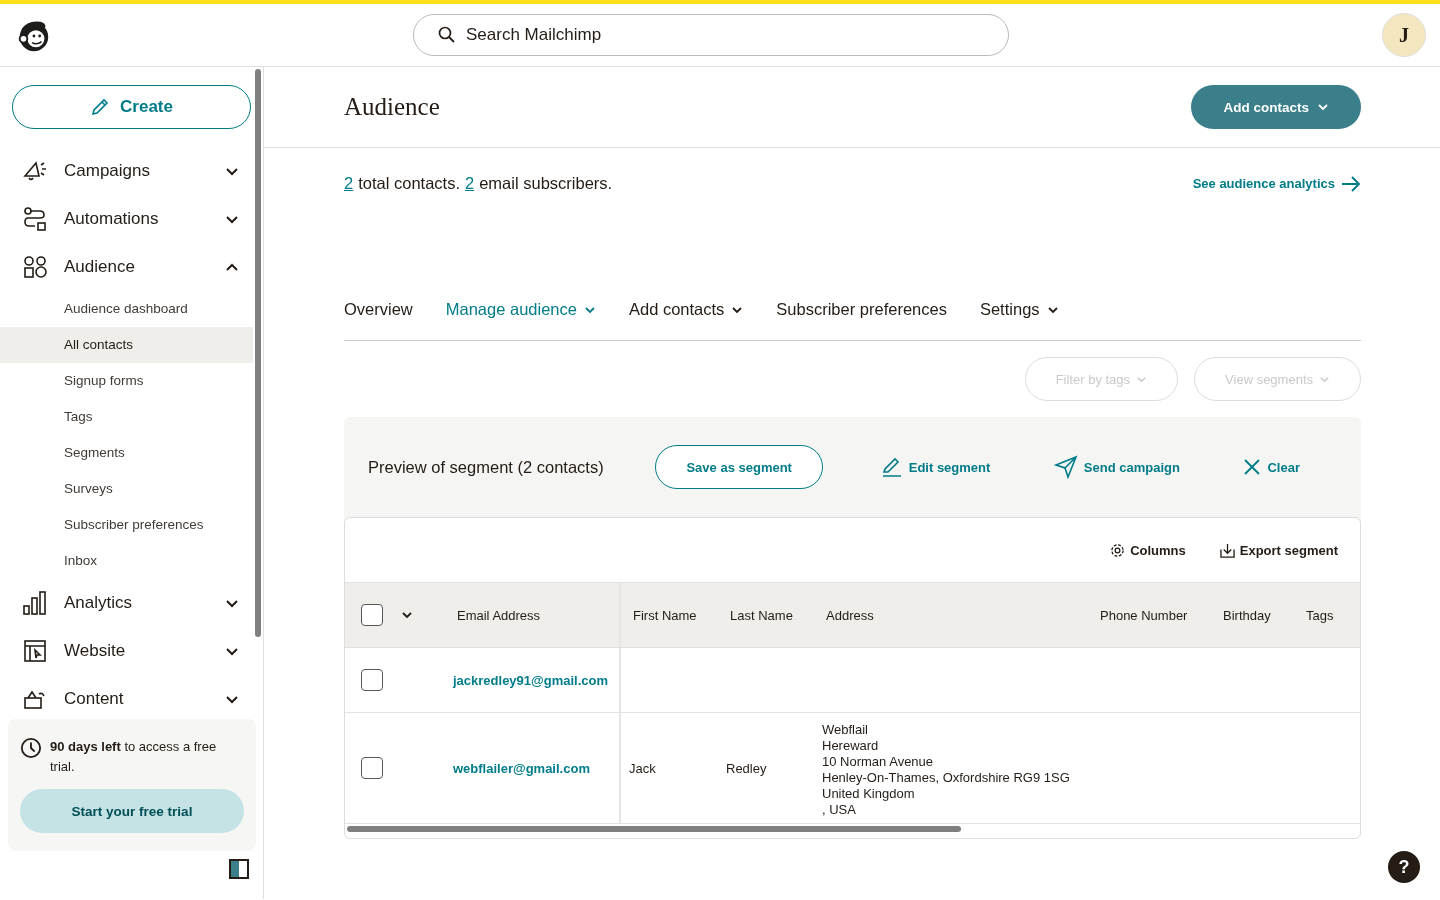 The width and height of the screenshot is (1440, 900). What do you see at coordinates (126, 171) in the screenshot?
I see `nav-section: Campaigns` at bounding box center [126, 171].